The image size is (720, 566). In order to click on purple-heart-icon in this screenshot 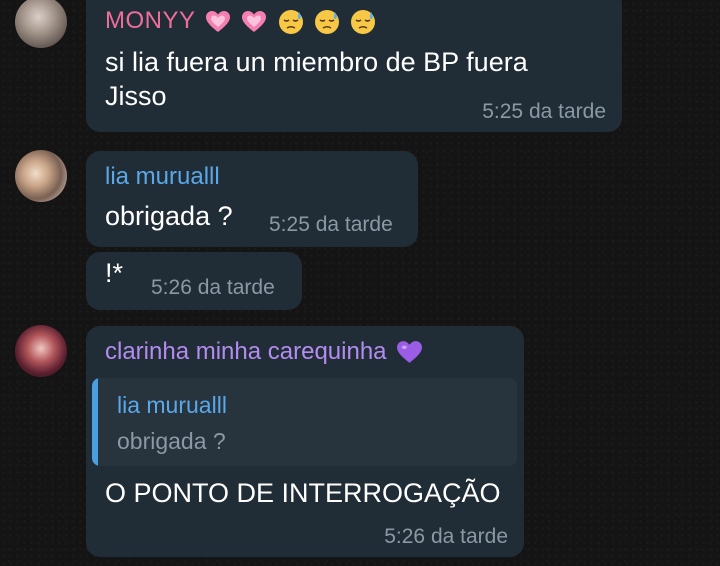, I will do `click(410, 352)`.